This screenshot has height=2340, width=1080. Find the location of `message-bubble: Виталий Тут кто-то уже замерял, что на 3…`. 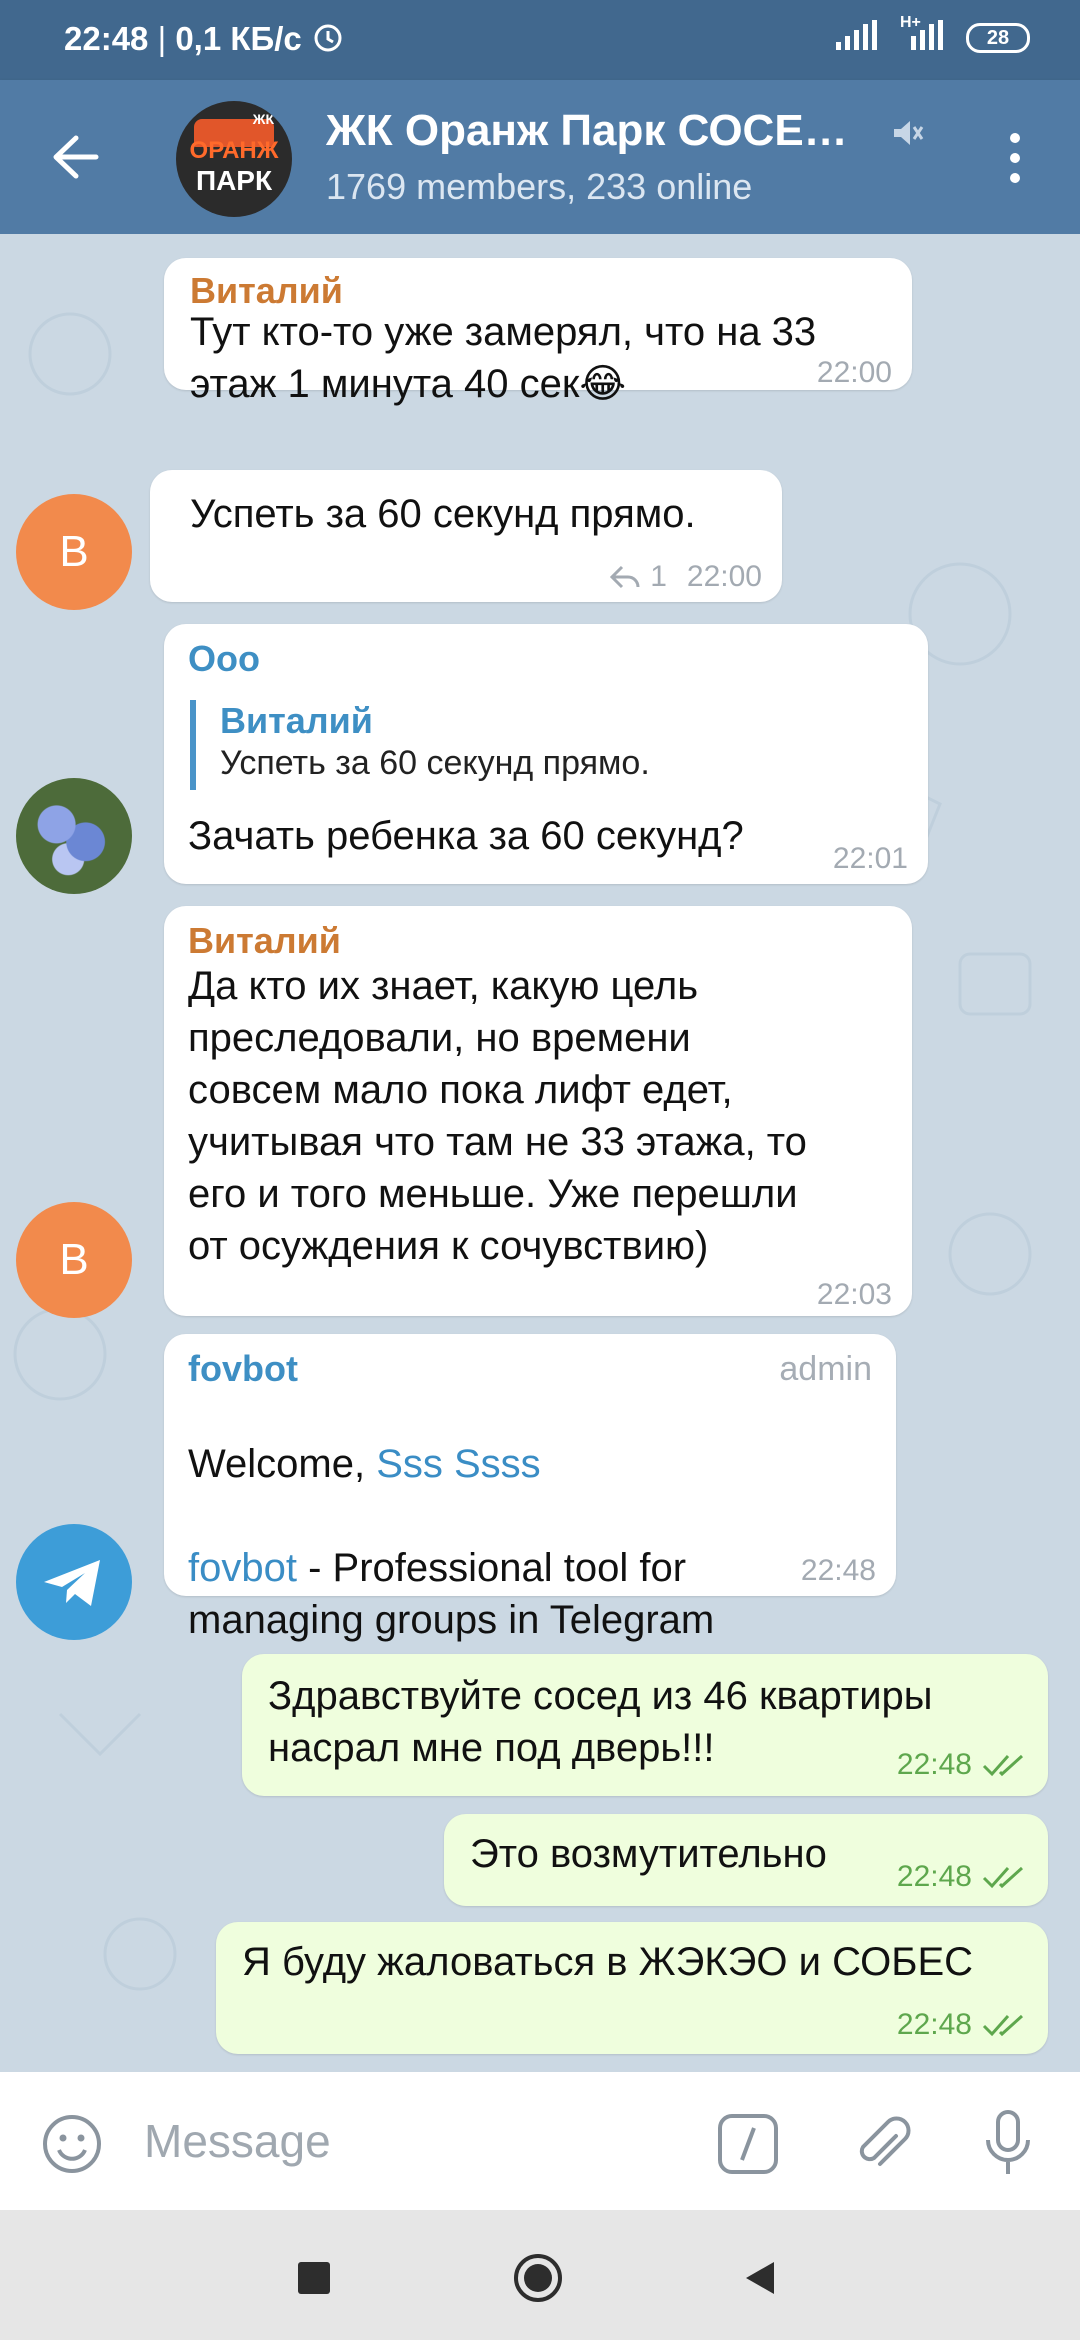

message-bubble: Виталий Тут кто-то уже замерял, что на 3… is located at coordinates (538, 332).